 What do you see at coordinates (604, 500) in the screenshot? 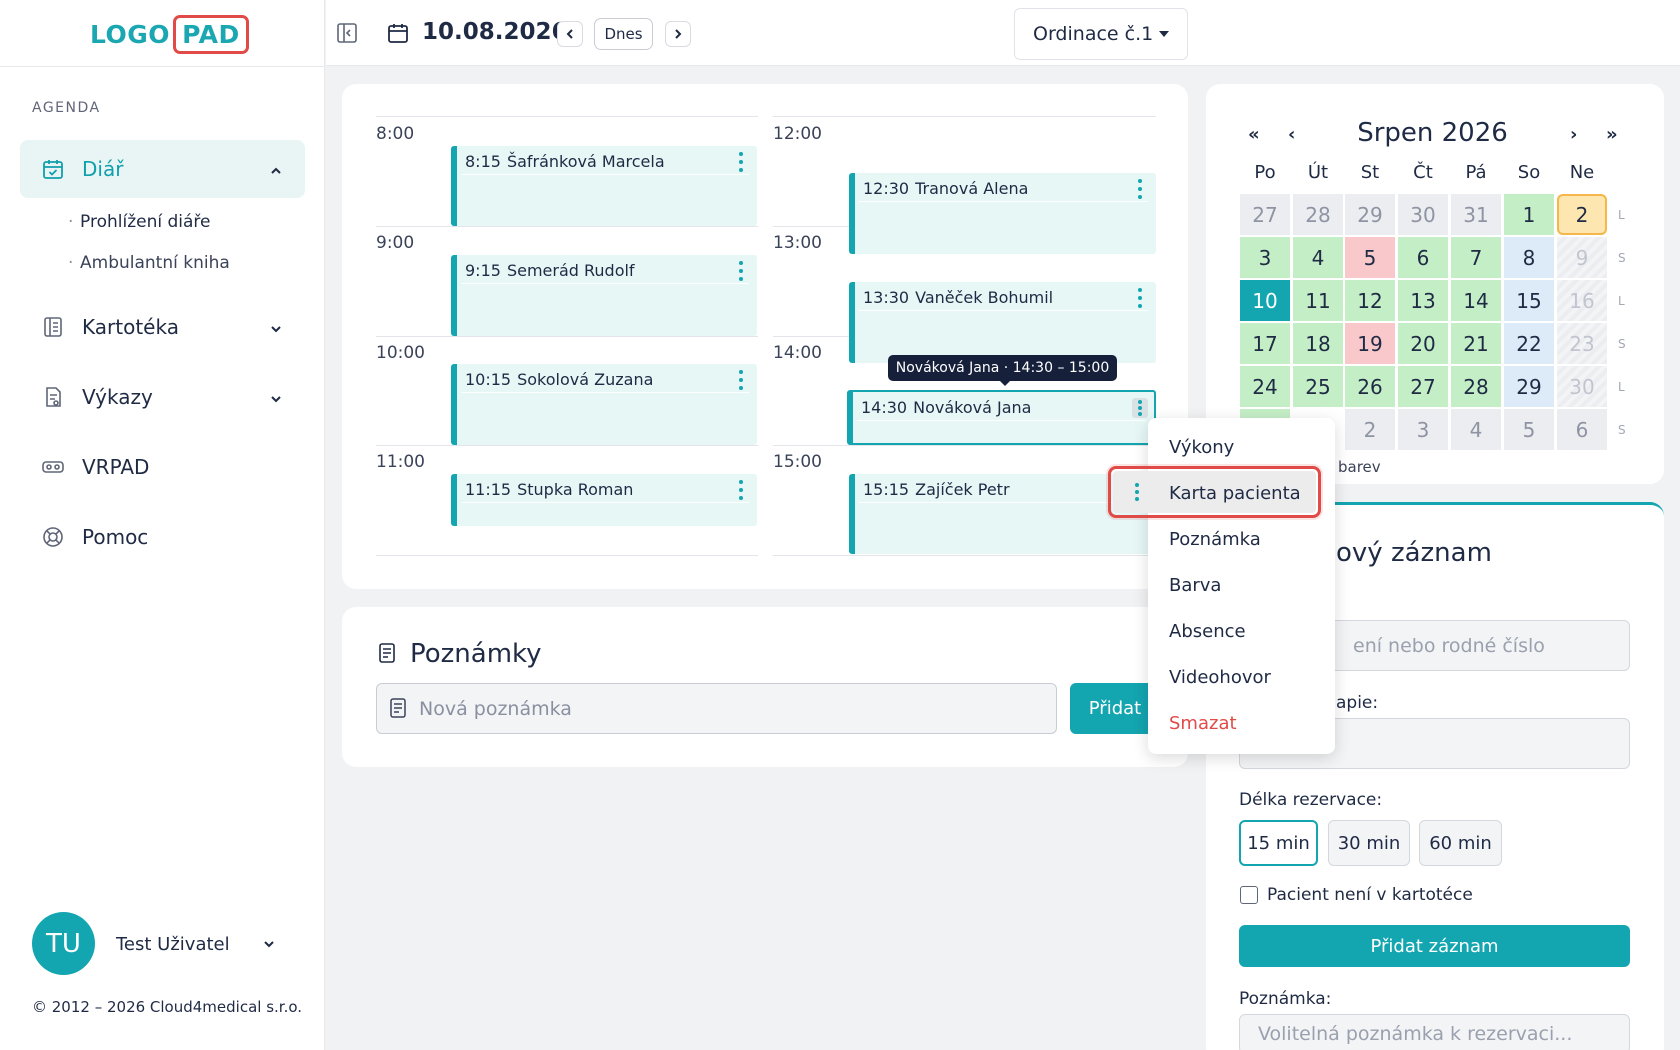
I see `appointment: 11:15 Stupka Roman` at bounding box center [604, 500].